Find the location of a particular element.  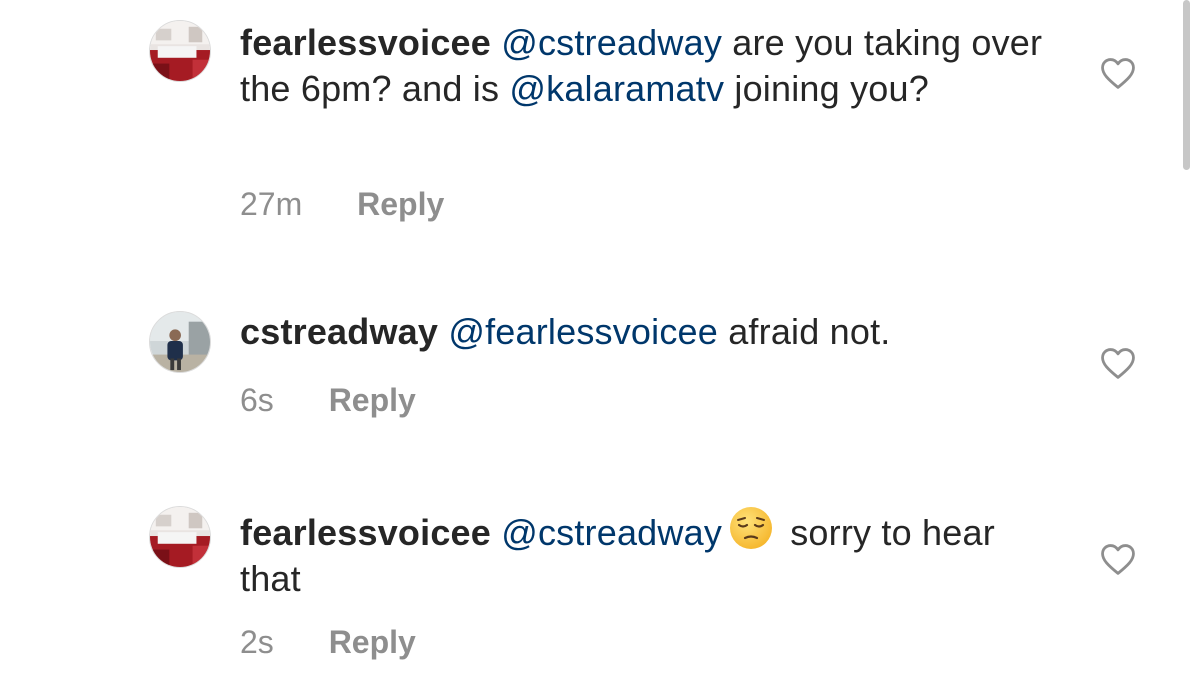

comment-meta: 6s Reply is located at coordinates (328, 400).